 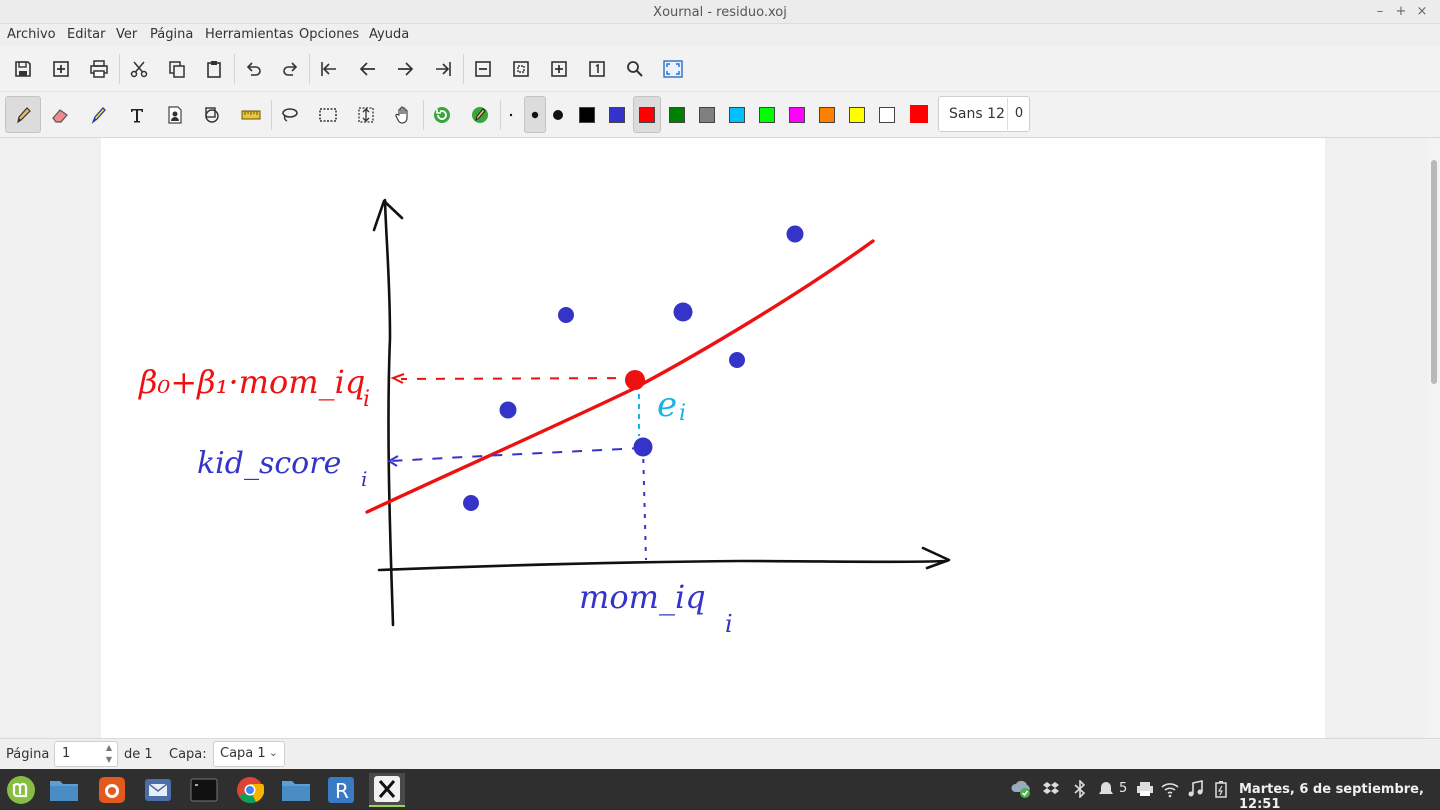 I want to click on menu-ayuda: Ayuda, so click(x=389, y=34).